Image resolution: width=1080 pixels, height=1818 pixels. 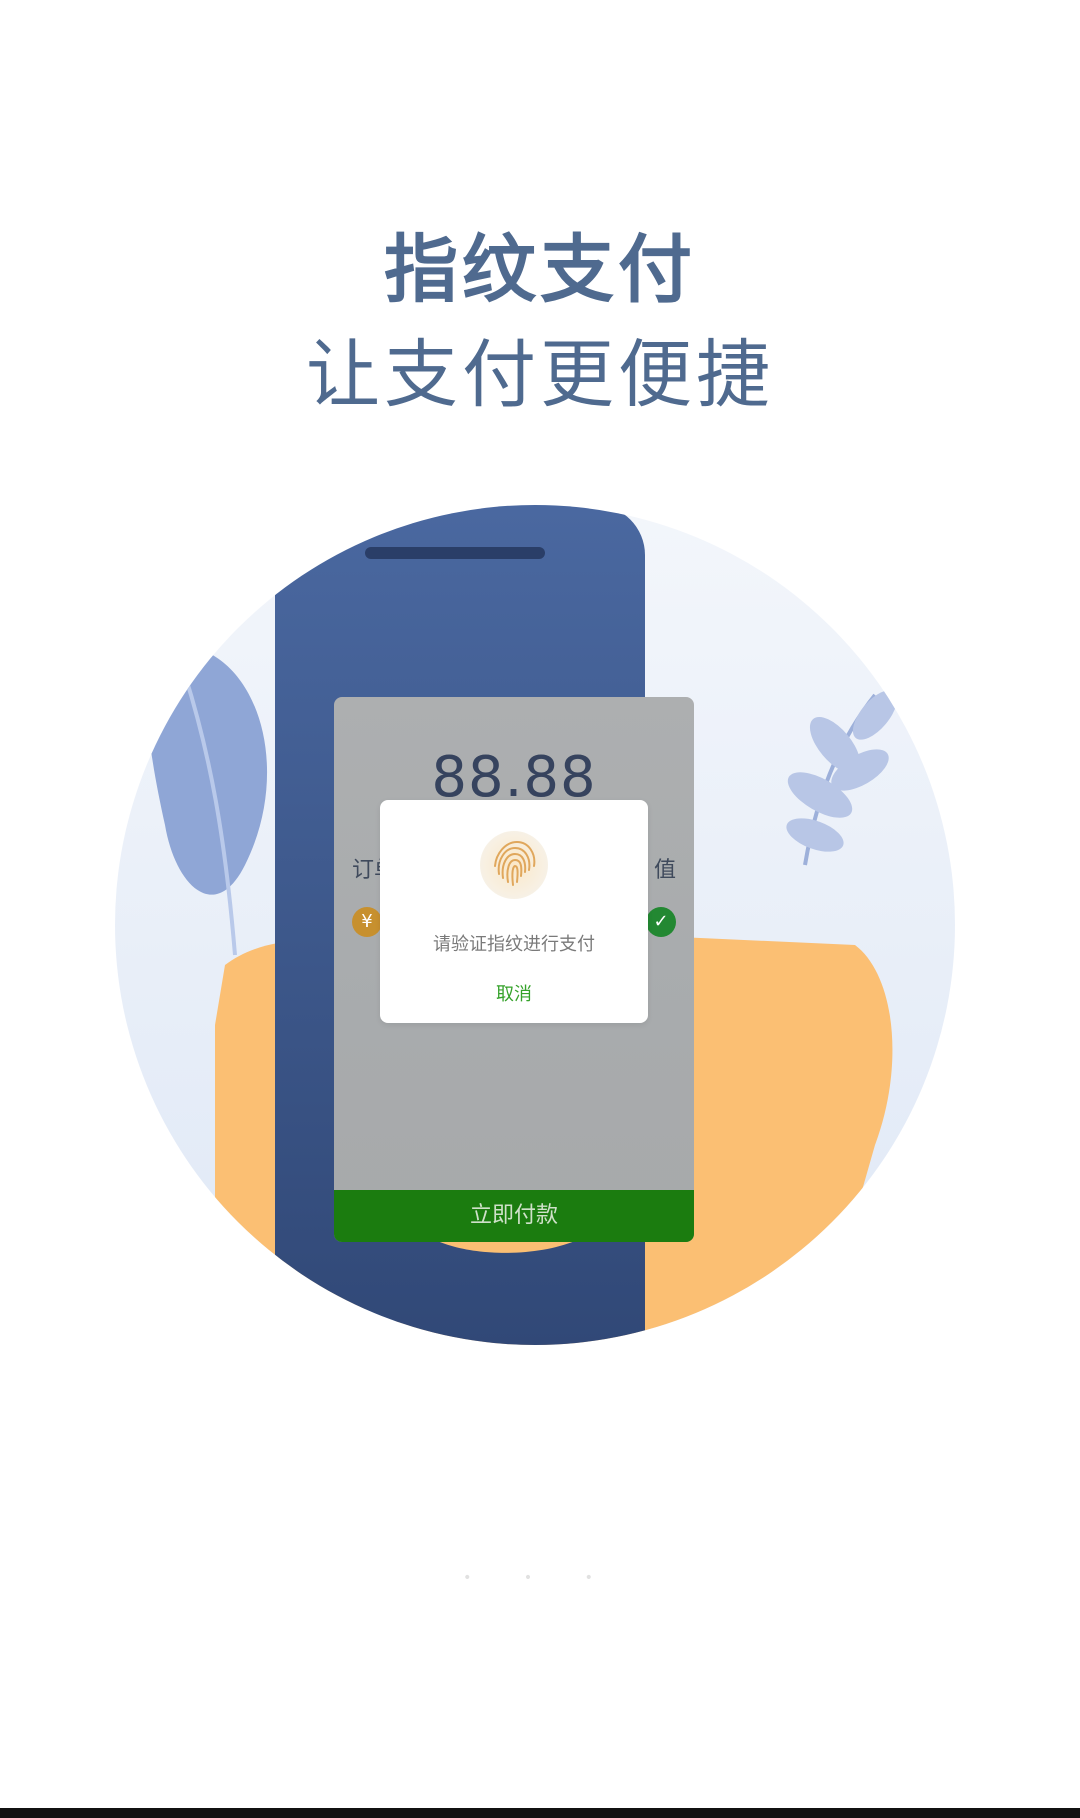 What do you see at coordinates (514, 944) in the screenshot?
I see `verify-prompt: 请验证指纹进行支付` at bounding box center [514, 944].